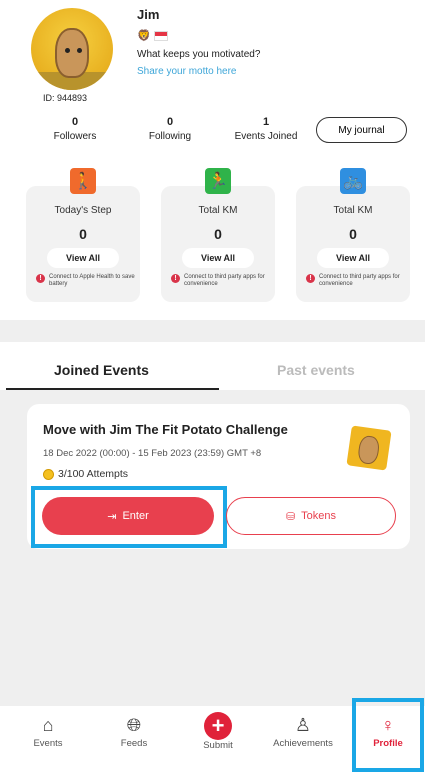 The image size is (425, 772). Describe the element at coordinates (165, 429) in the screenshot. I see `event-title: Move with Jim The Fit Potato Challenge` at that location.